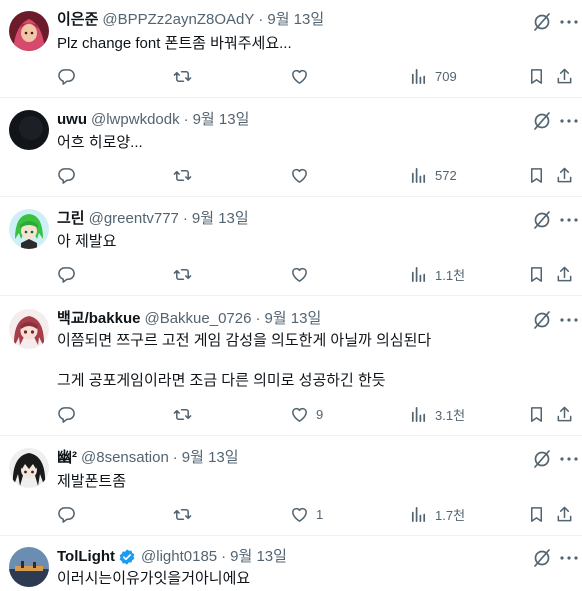 The width and height of the screenshot is (582, 591). I want to click on like-button: 1, so click(306, 514).